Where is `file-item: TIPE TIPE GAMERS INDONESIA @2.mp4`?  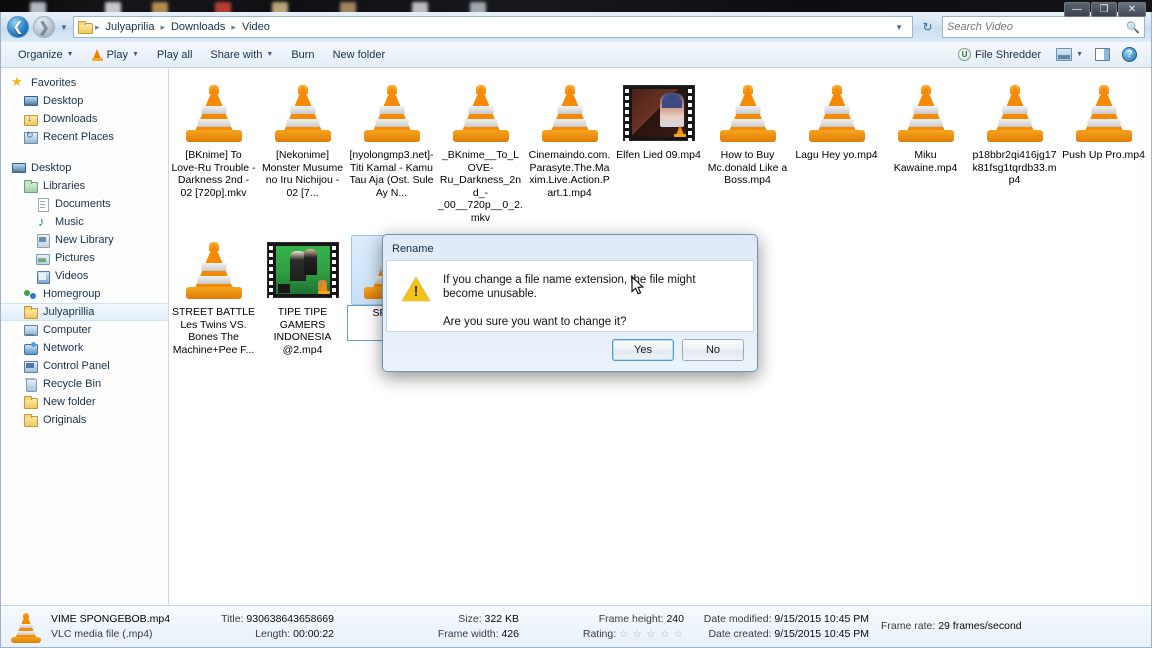 file-item: TIPE TIPE GAMERS INDONESIA @2.mp4 is located at coordinates (302, 295).